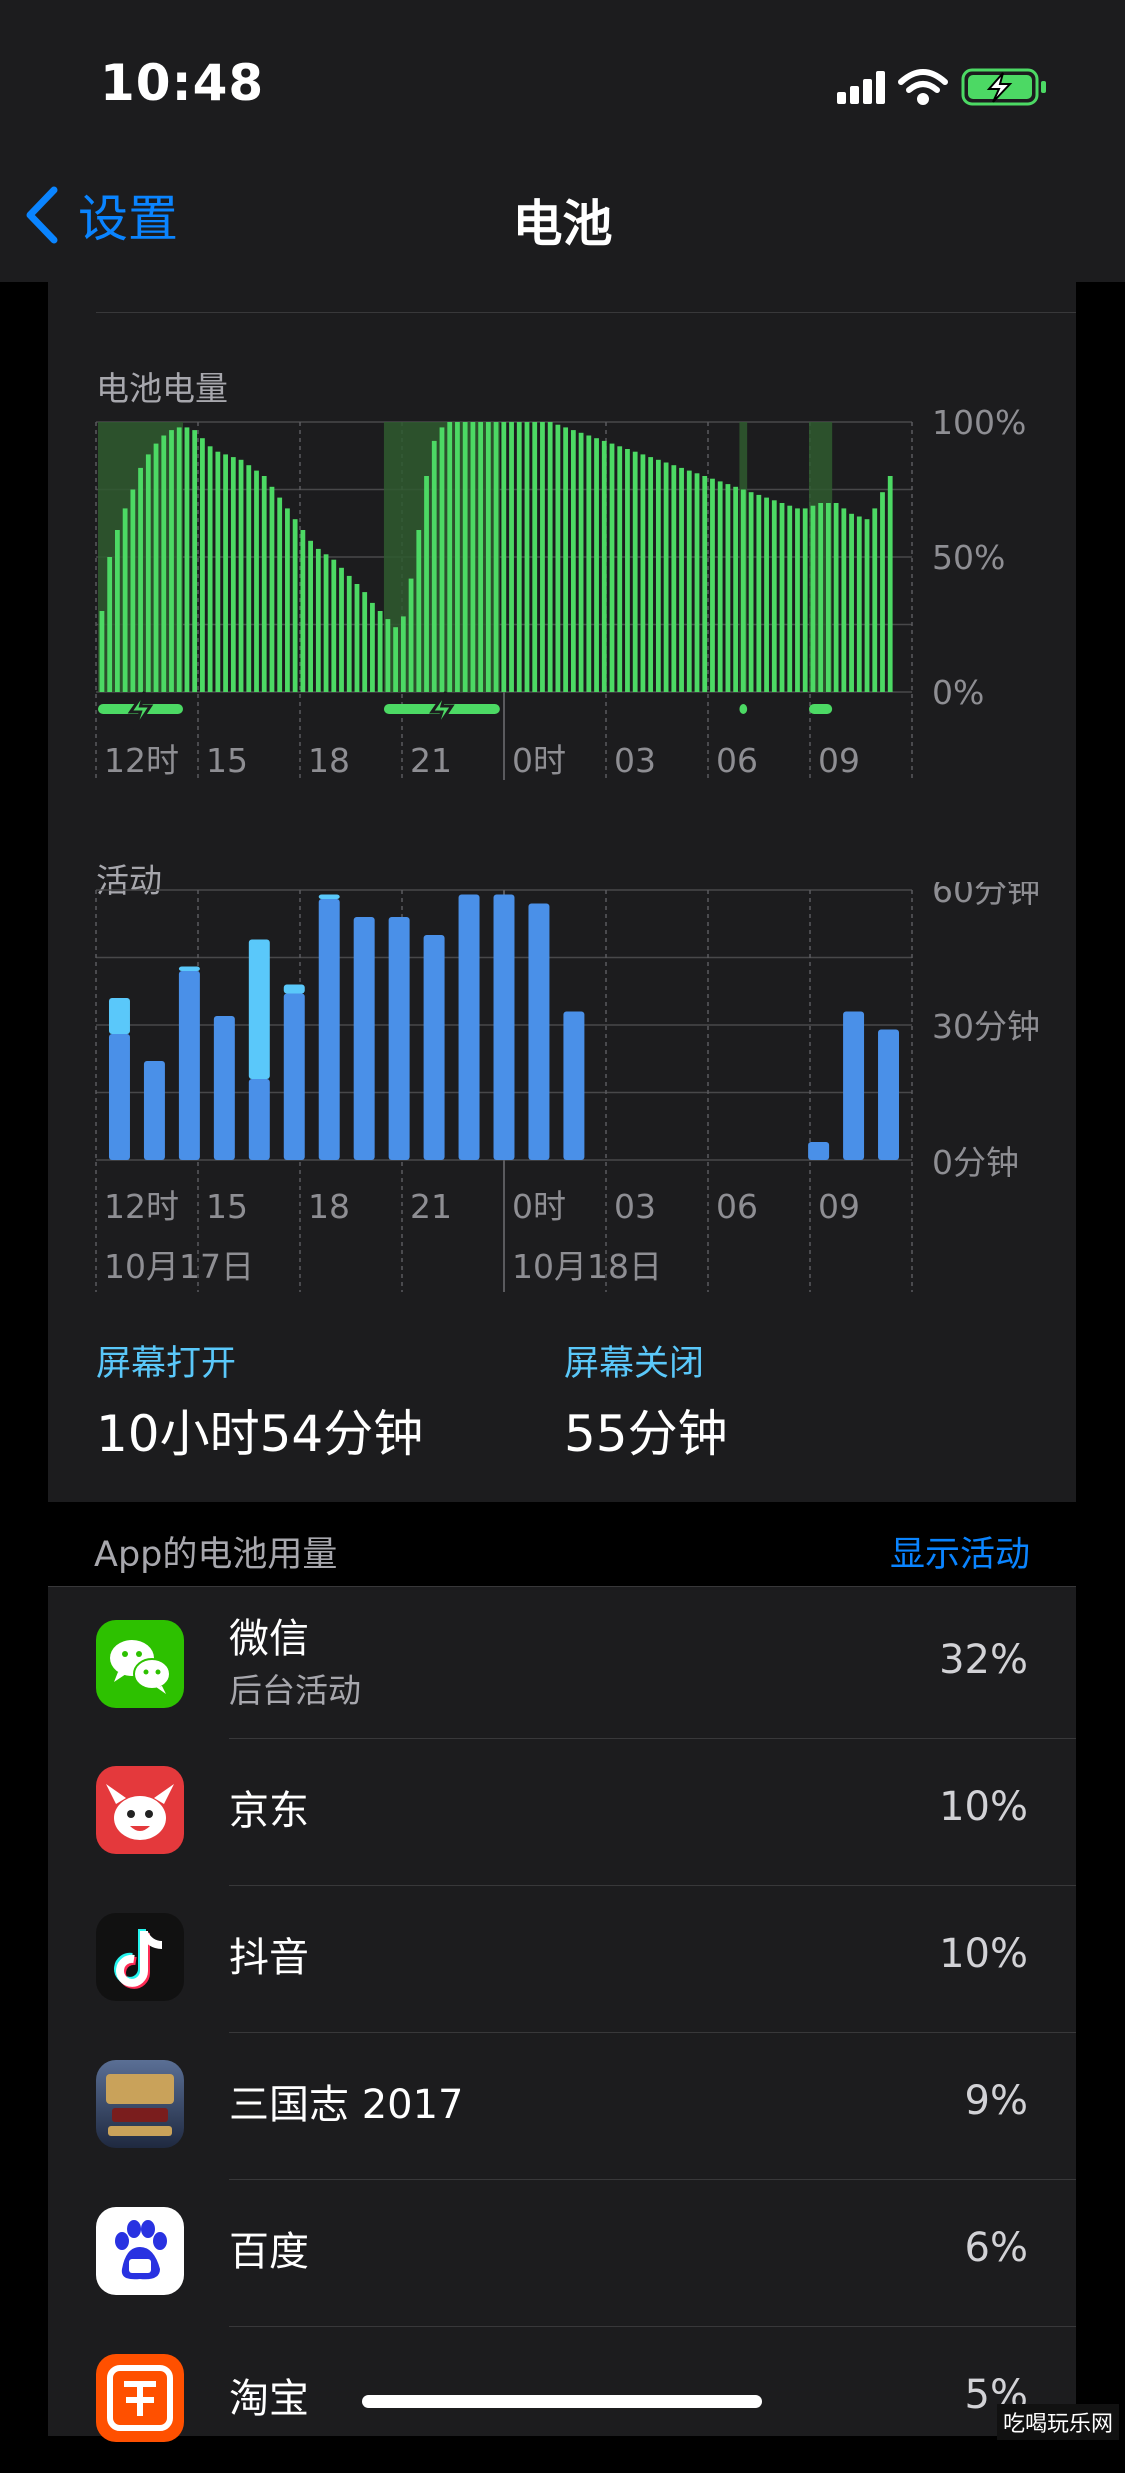 The width and height of the screenshot is (1125, 2473). What do you see at coordinates (179, 1266) in the screenshot?
I see `date-label-oct17: 10月17日` at bounding box center [179, 1266].